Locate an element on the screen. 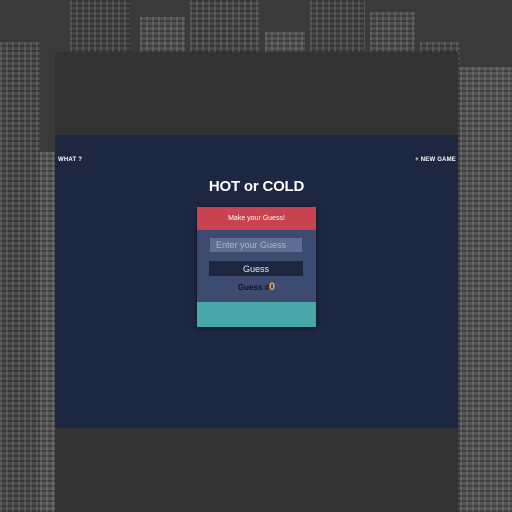  feedback-message: Make your Guess! is located at coordinates (256, 218).